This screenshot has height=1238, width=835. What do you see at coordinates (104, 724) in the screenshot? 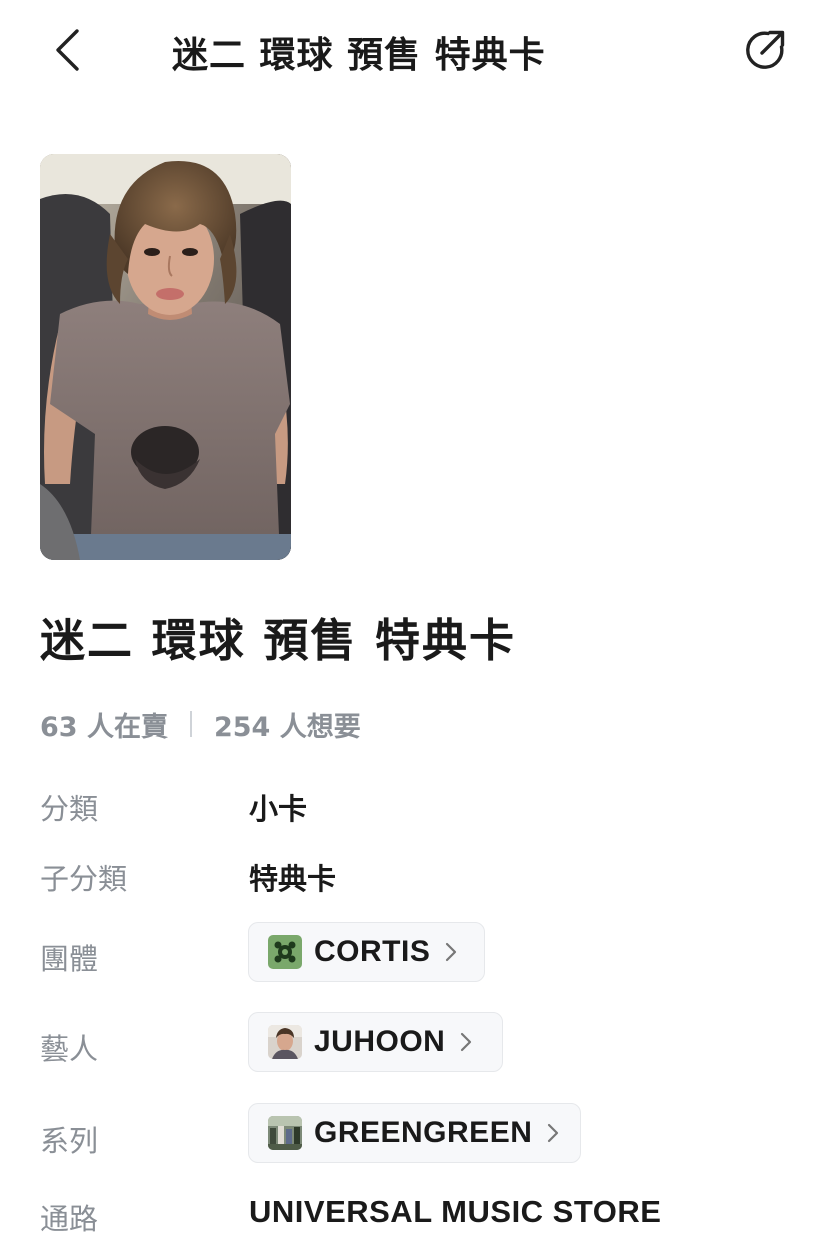
I see `selling-count: 63 人在賣` at bounding box center [104, 724].